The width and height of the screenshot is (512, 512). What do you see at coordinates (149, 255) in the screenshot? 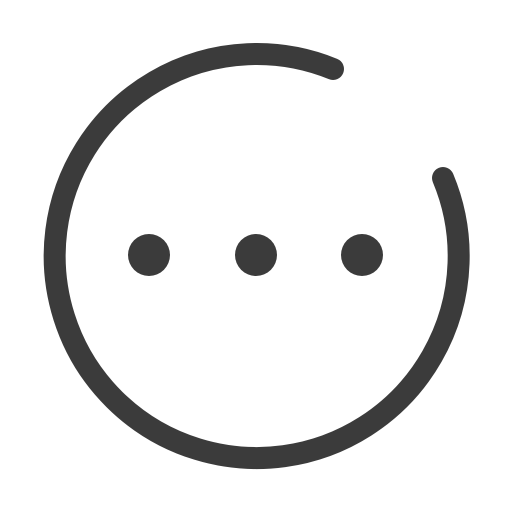
I see `ellipsis-dot-left` at bounding box center [149, 255].